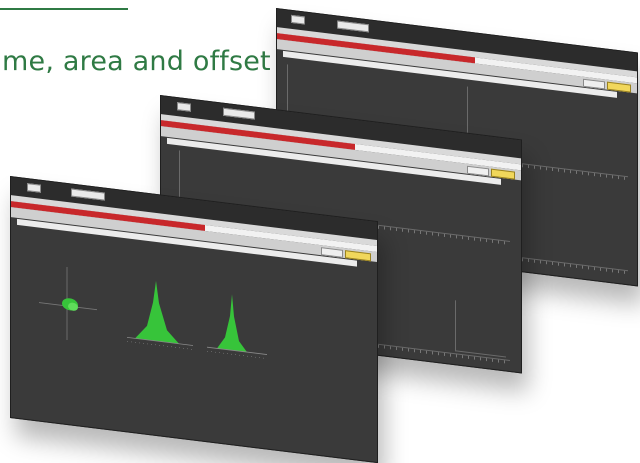  I want to click on cluster-plot-svg, so click(68, 303).